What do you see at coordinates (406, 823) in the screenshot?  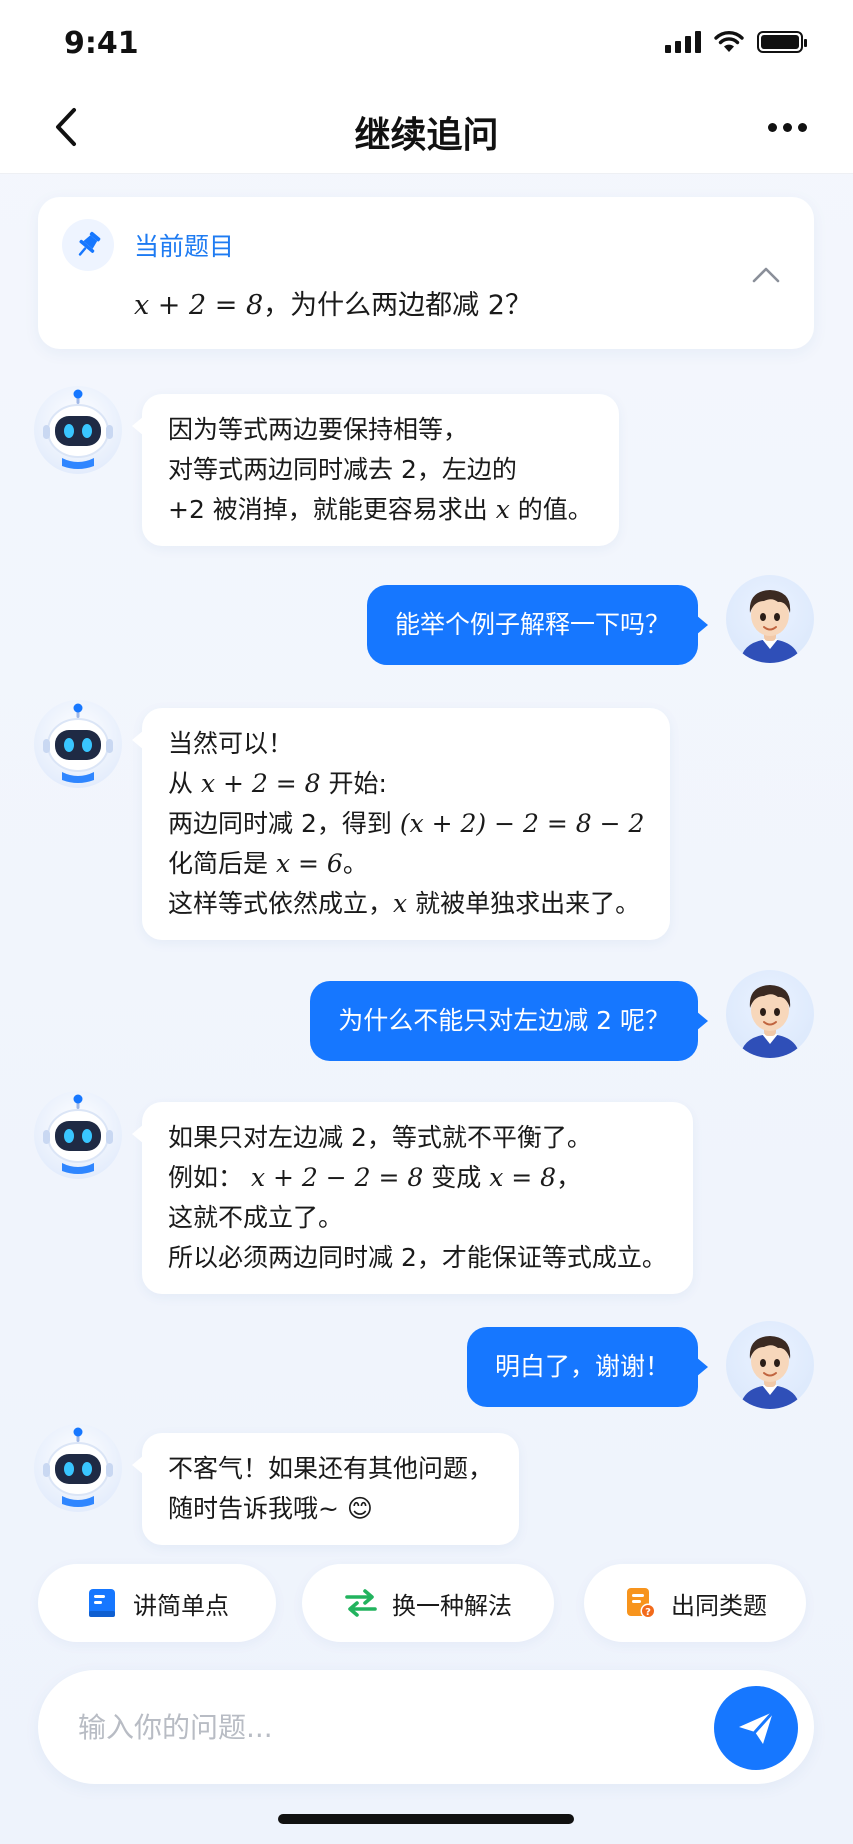 I see `message-line: 两边同时减 2，得到 (x + 2) − 2 = 8 − 2` at bounding box center [406, 823].